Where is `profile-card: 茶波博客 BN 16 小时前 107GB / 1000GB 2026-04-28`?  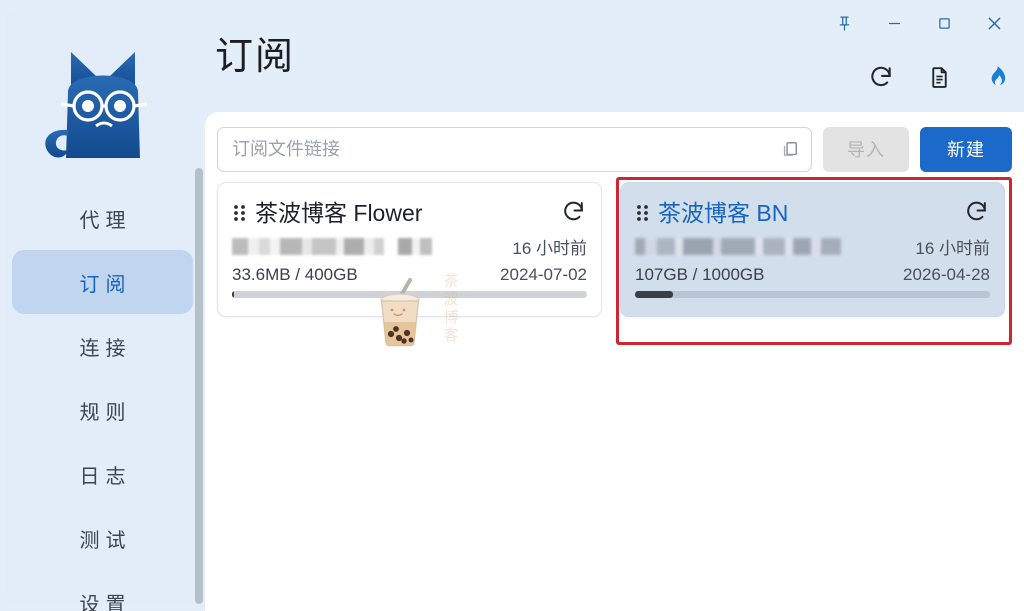 profile-card: 茶波博客 BN 16 小时前 107GB / 1000GB 2026-04-28 is located at coordinates (812, 249).